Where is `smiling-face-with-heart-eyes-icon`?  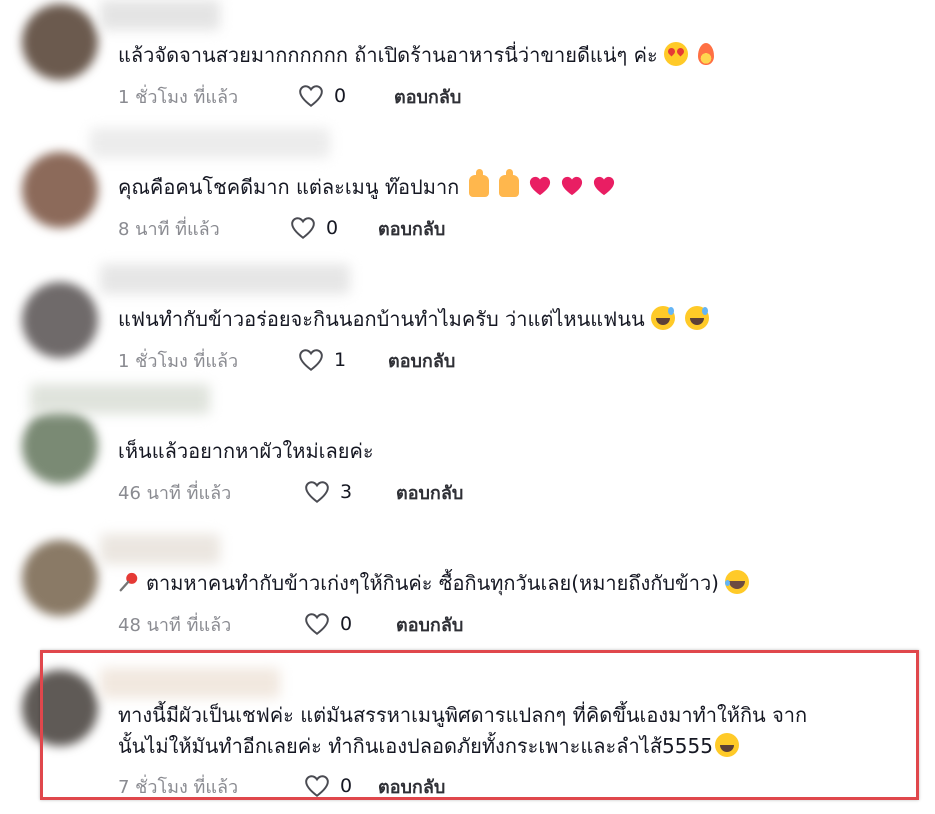
smiling-face-with-heart-eyes-icon is located at coordinates (675, 54).